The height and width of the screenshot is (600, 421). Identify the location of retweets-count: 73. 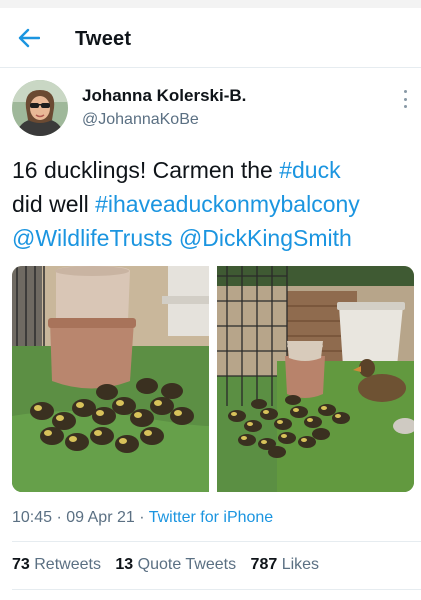
(21, 564).